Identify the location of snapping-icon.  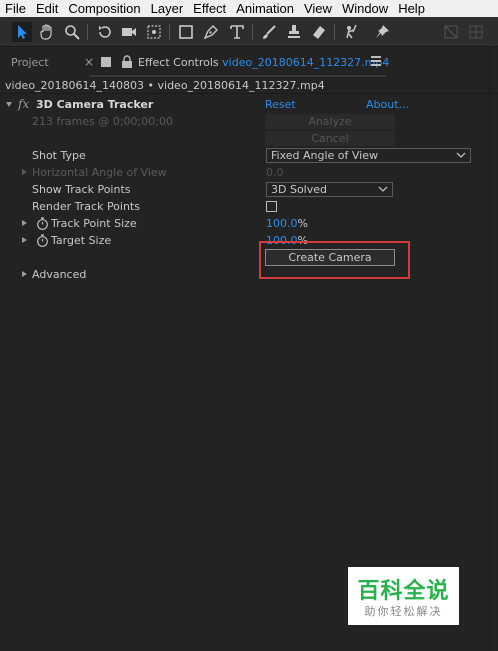
(451, 32).